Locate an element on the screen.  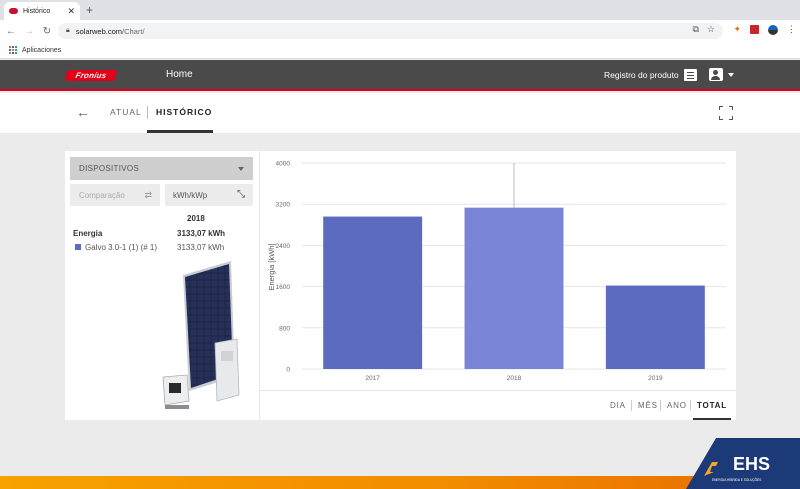
browser-toolbar: ← → ↻ 🔒︎ solarweb.com/Chart/ ⧉ ☆ ✦ ⋮ is located at coordinates (400, 31).